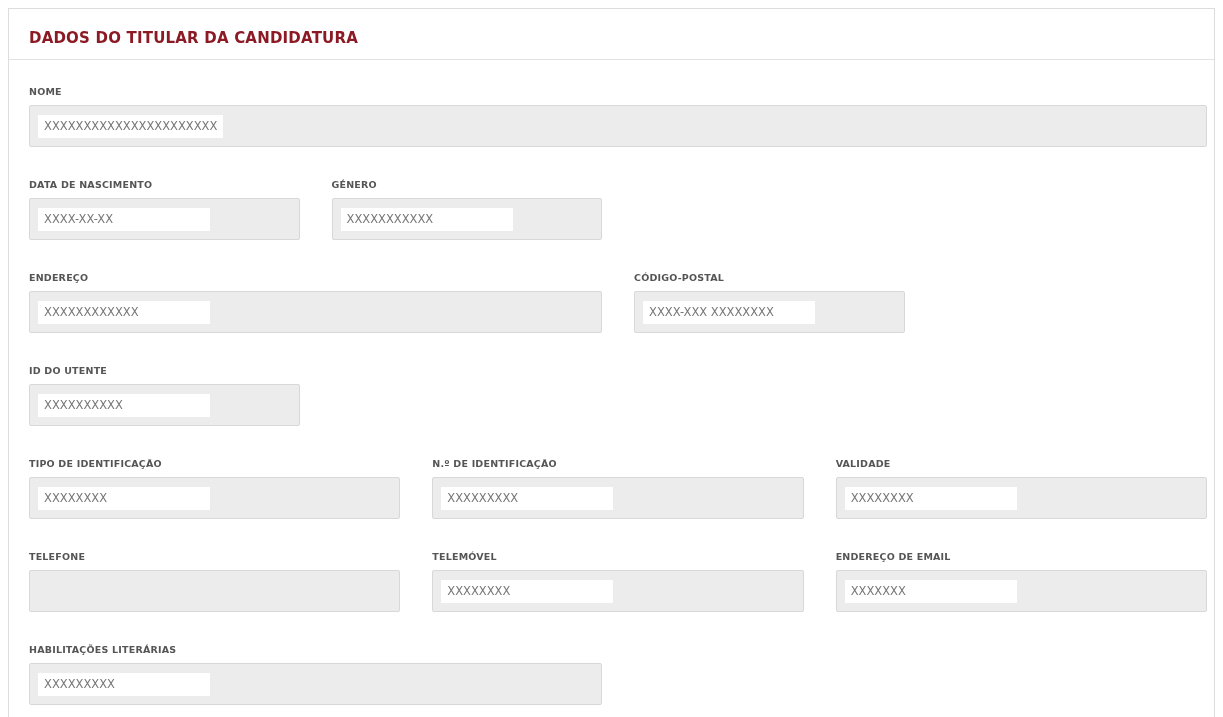 The width and height of the screenshot is (1223, 717). What do you see at coordinates (215, 591) in the screenshot?
I see `input-field` at bounding box center [215, 591].